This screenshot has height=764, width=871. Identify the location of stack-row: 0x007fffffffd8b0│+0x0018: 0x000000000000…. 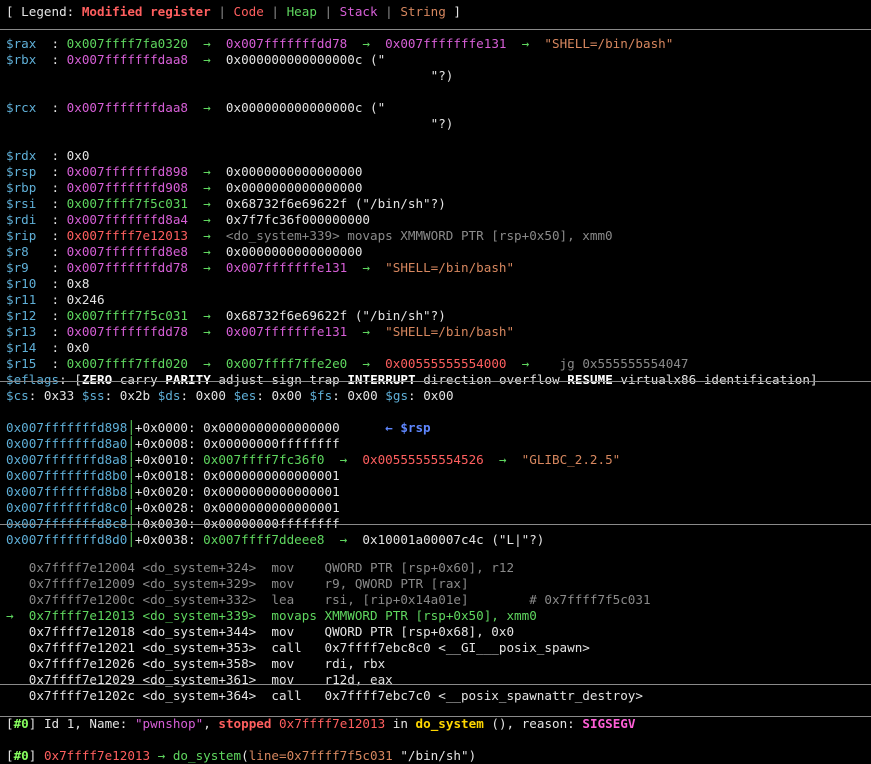
(438, 476).